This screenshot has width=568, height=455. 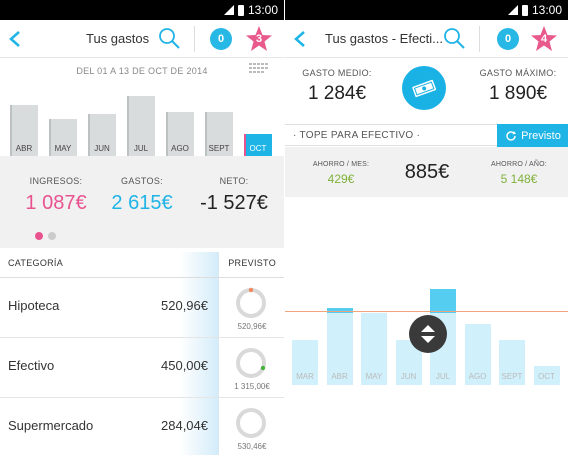 I want to click on tope-value: 885€, so click(x=427, y=172).